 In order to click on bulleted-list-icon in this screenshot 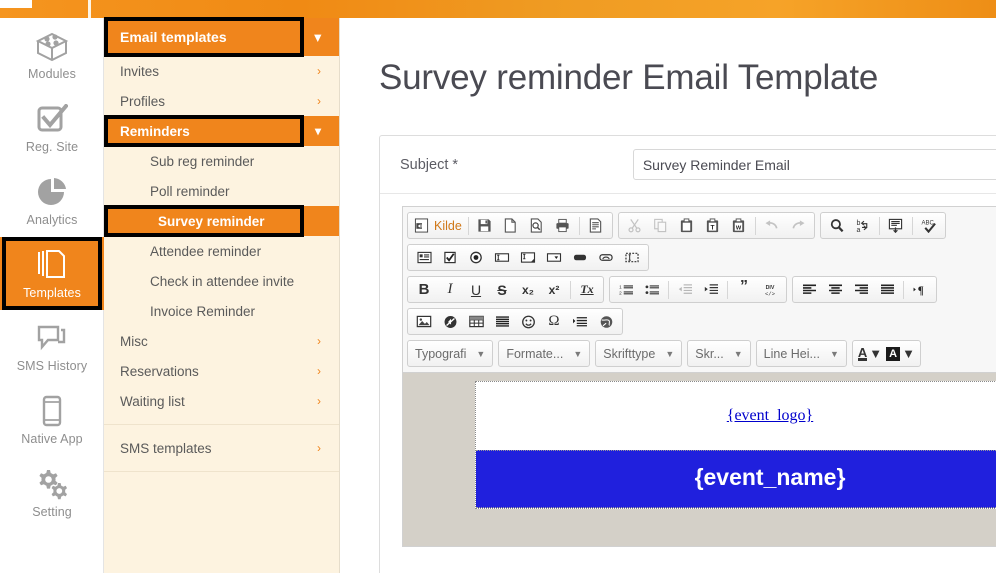, I will do `click(652, 289)`.